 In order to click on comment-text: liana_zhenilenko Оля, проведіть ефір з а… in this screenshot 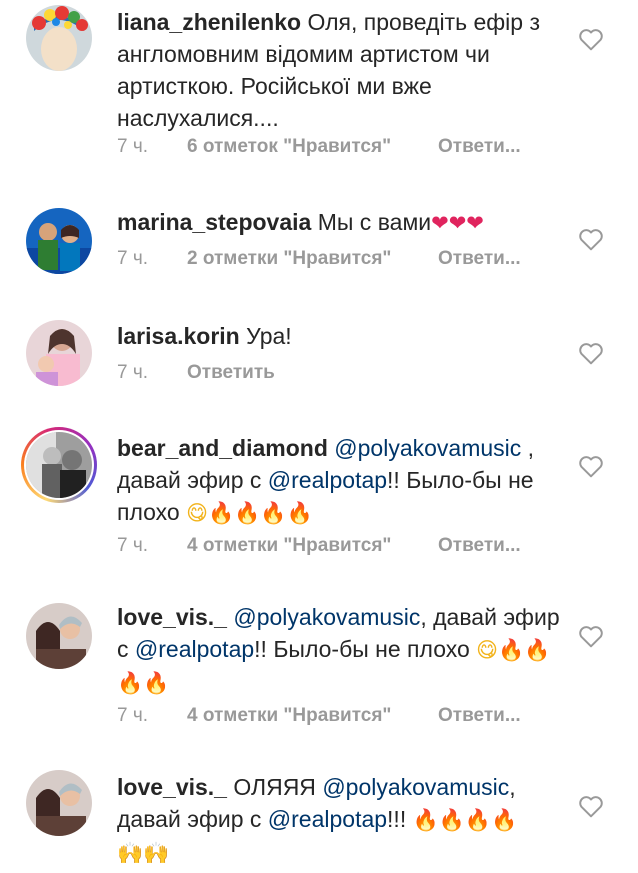, I will do `click(342, 70)`.